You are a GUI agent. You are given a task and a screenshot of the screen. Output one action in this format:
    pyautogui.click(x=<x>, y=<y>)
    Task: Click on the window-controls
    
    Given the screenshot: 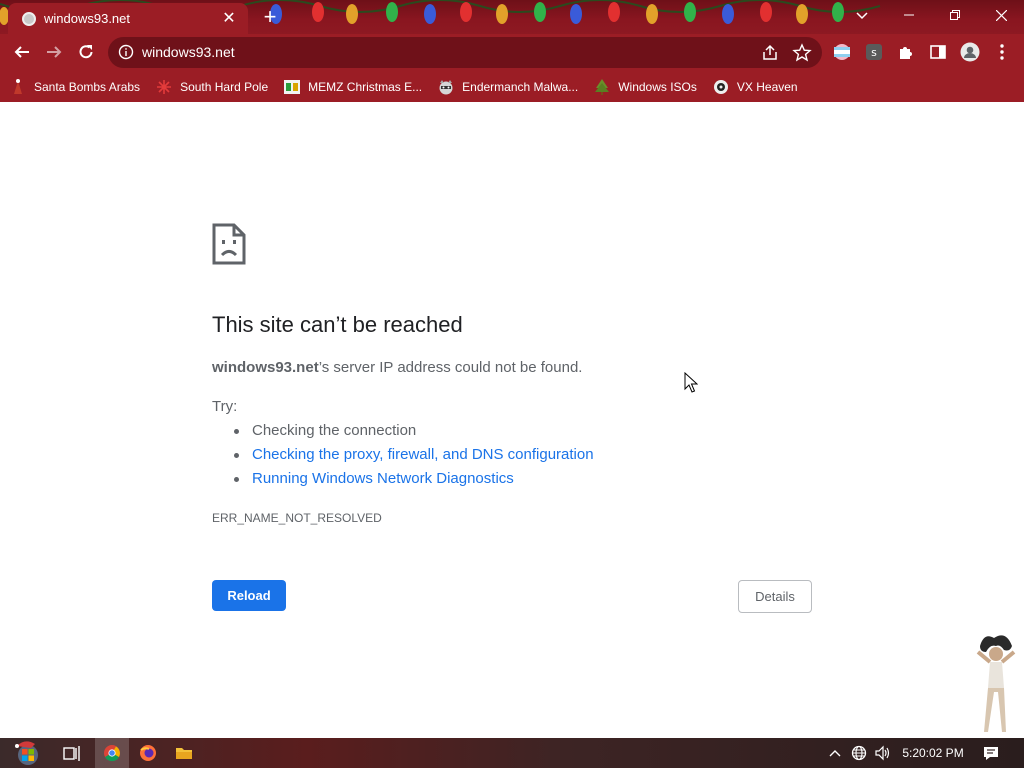 What is the action you would take?
    pyautogui.click(x=955, y=15)
    